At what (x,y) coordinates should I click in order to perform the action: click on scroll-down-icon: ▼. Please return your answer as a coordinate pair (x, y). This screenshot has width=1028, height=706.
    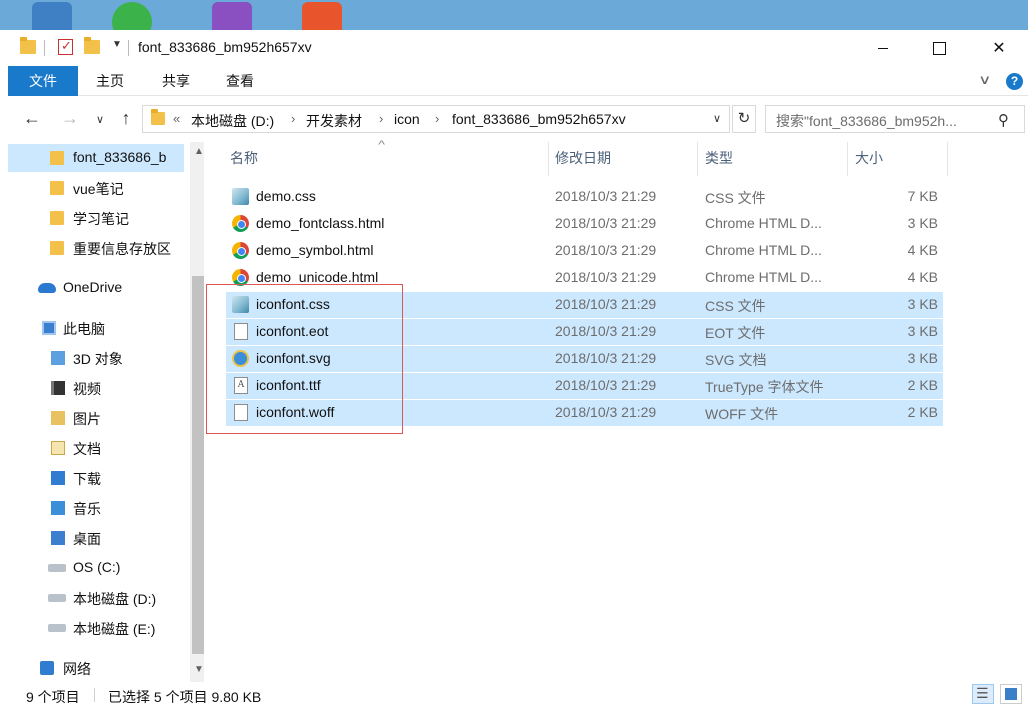
    Looking at the image, I should click on (199, 669).